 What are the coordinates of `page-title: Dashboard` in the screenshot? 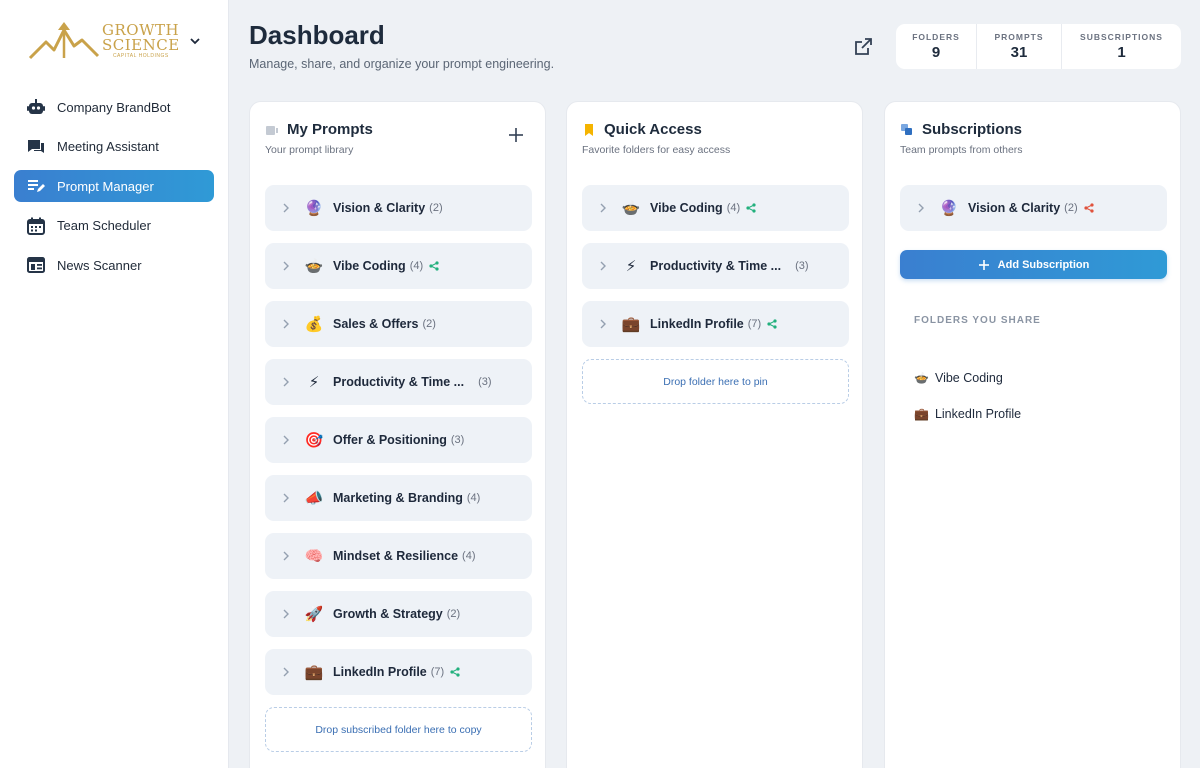 It's located at (317, 35).